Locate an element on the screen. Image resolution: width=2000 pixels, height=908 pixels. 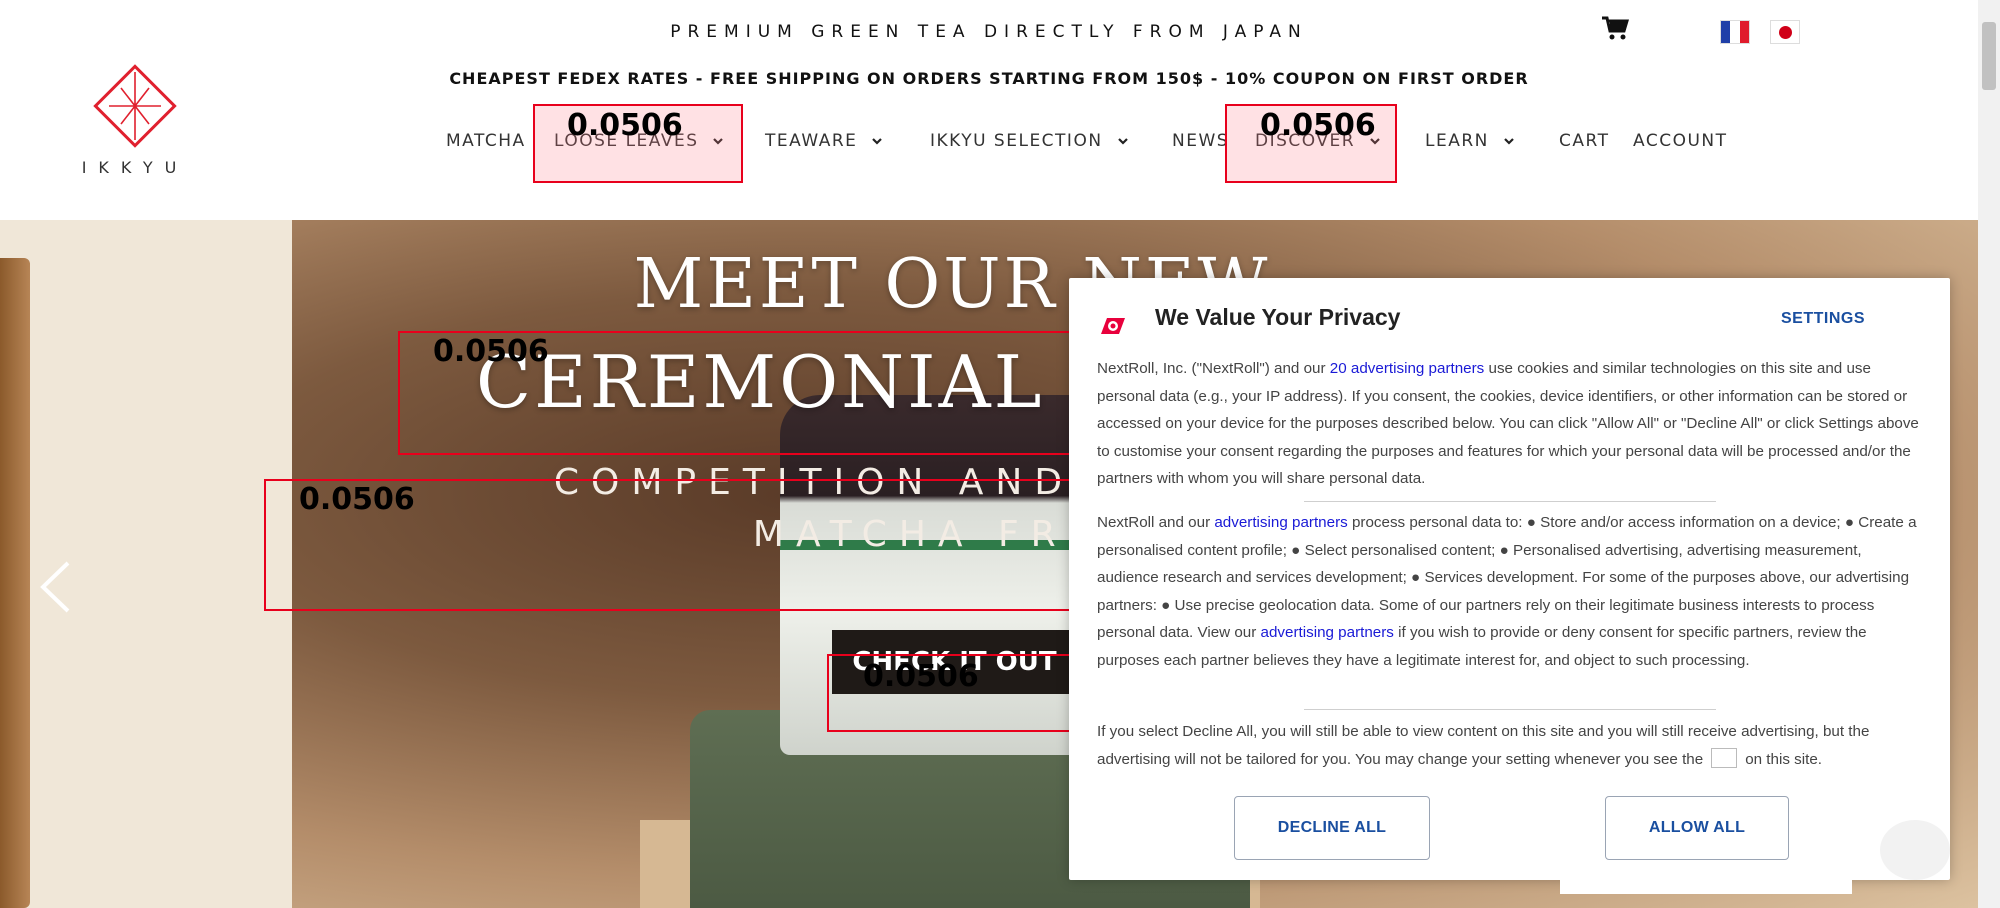
scrollbar-track is located at coordinates (1989, 454).